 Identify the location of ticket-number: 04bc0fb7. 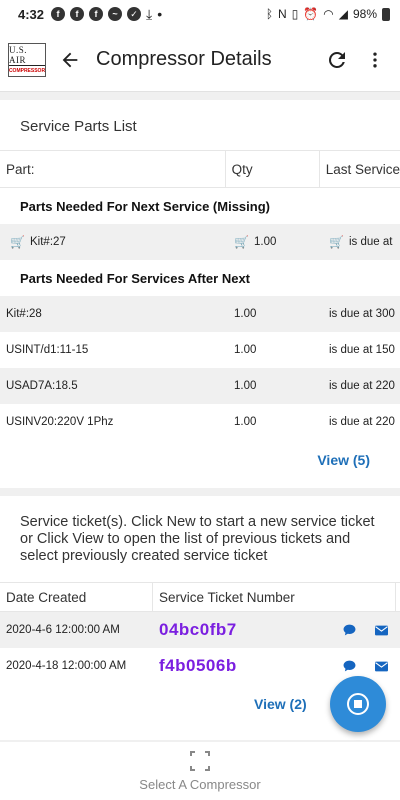
(243, 630).